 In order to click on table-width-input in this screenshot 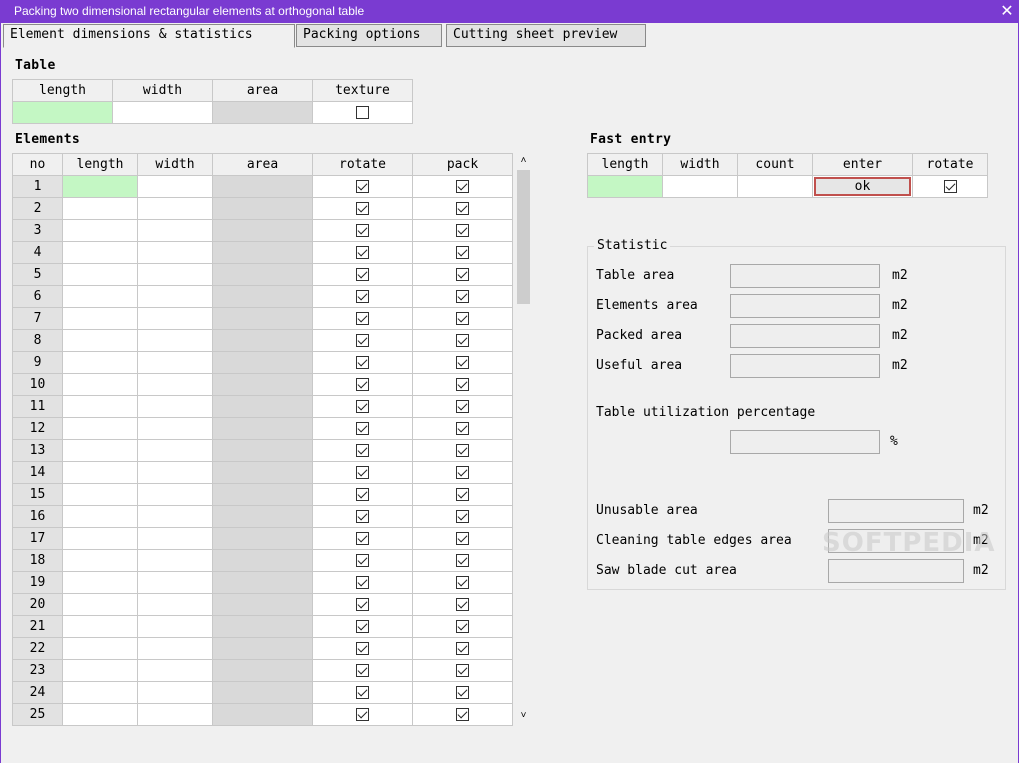, I will do `click(162, 112)`.